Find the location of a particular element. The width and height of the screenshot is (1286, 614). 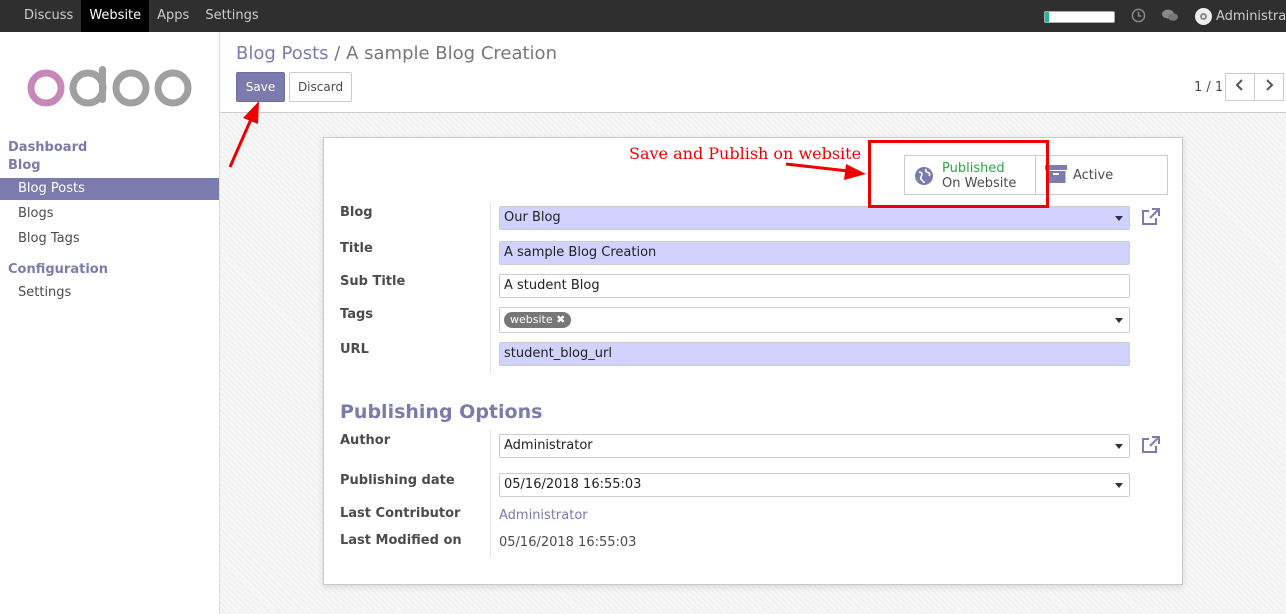

menu-discuss: Discuss is located at coordinates (48, 16).